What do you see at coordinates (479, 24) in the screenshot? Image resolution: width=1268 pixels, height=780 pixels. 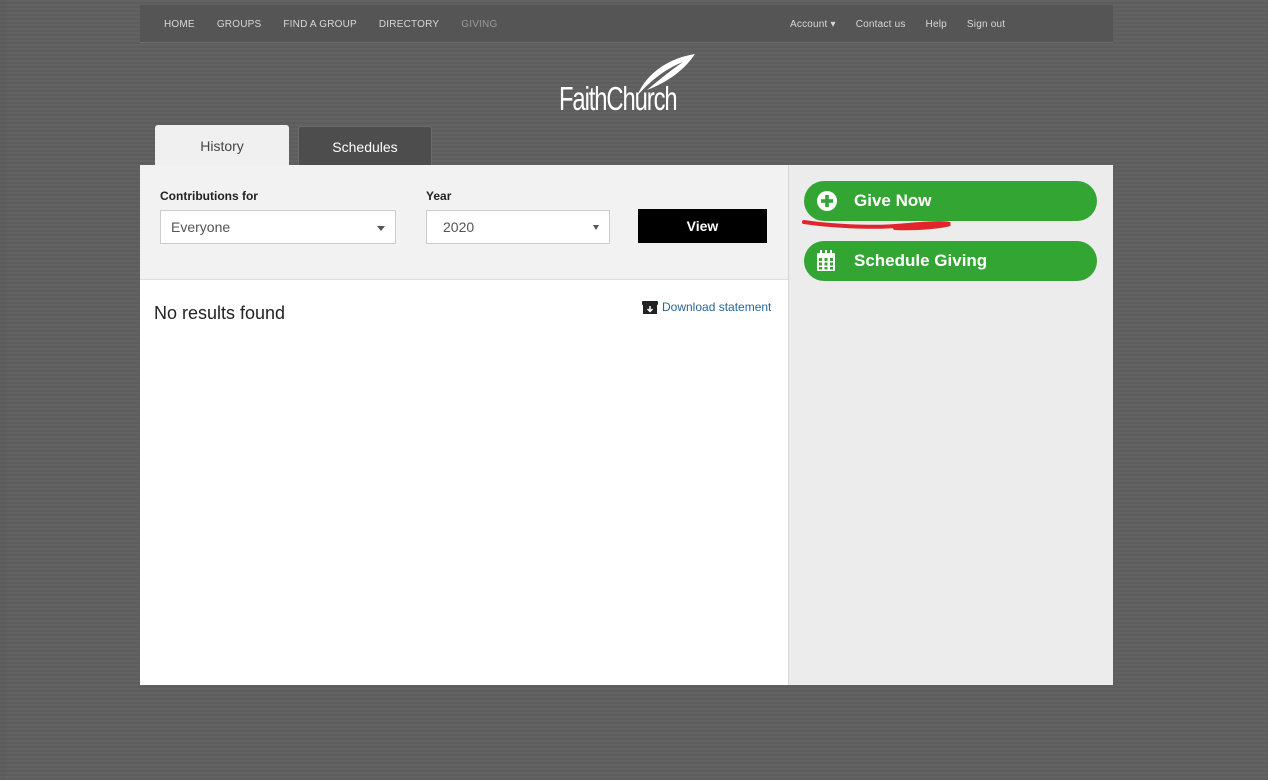 I see `nav-giving: GIVING` at bounding box center [479, 24].